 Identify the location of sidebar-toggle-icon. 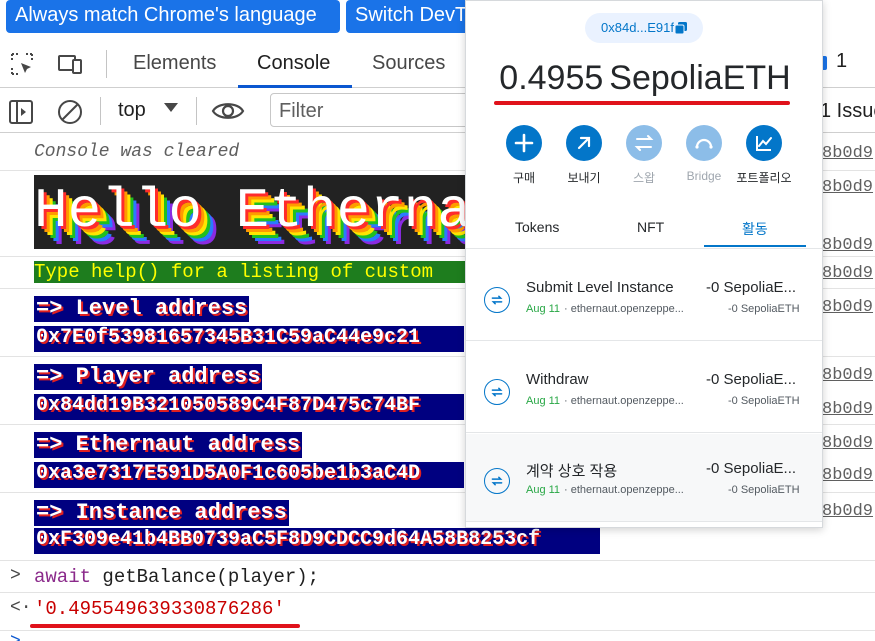
(21, 112).